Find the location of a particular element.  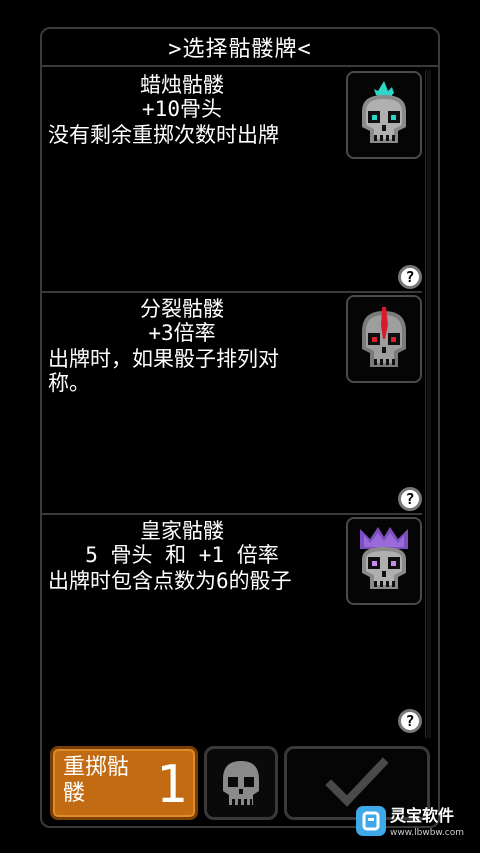

card-text: 皇家骷髅 5 骨头 和 +1 倍率 出牌时包含点数为6的骰子 is located at coordinates (182, 556).